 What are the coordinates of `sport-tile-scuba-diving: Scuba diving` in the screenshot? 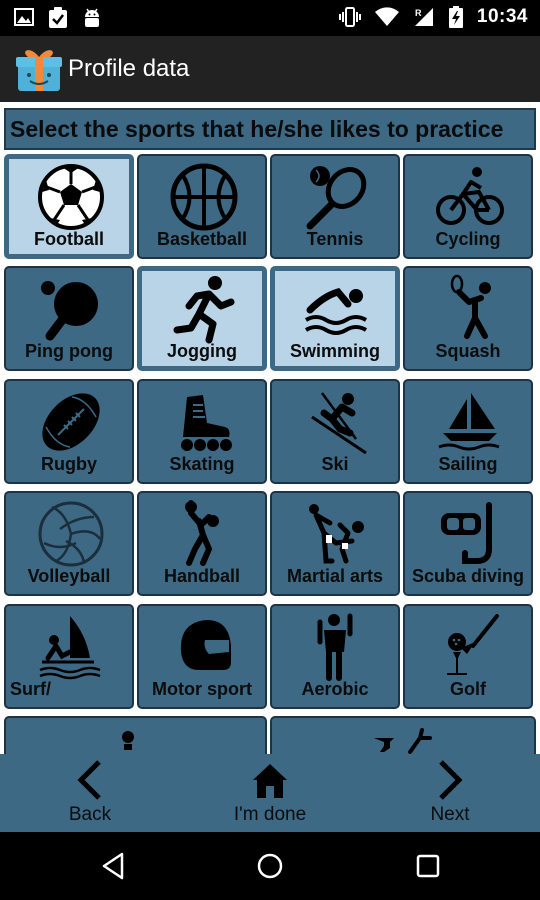 It's located at (468, 543).